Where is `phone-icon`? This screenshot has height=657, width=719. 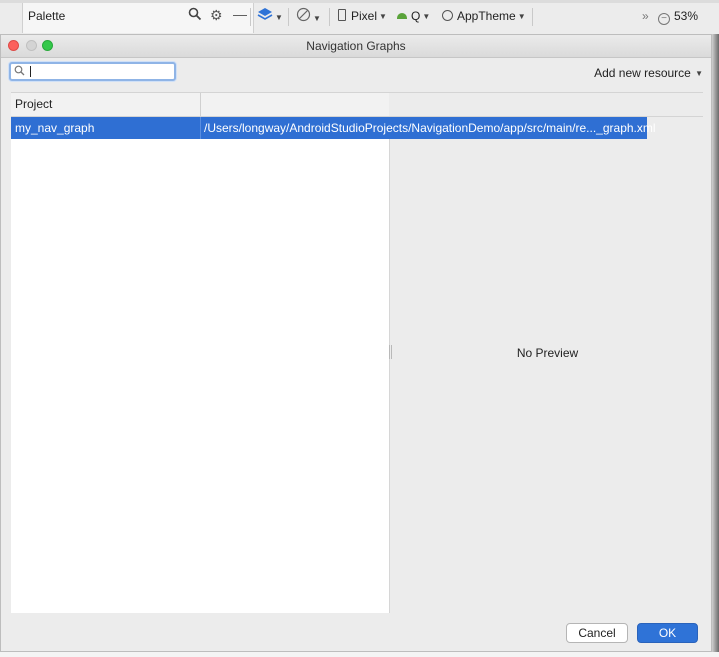
phone-icon is located at coordinates (342, 15).